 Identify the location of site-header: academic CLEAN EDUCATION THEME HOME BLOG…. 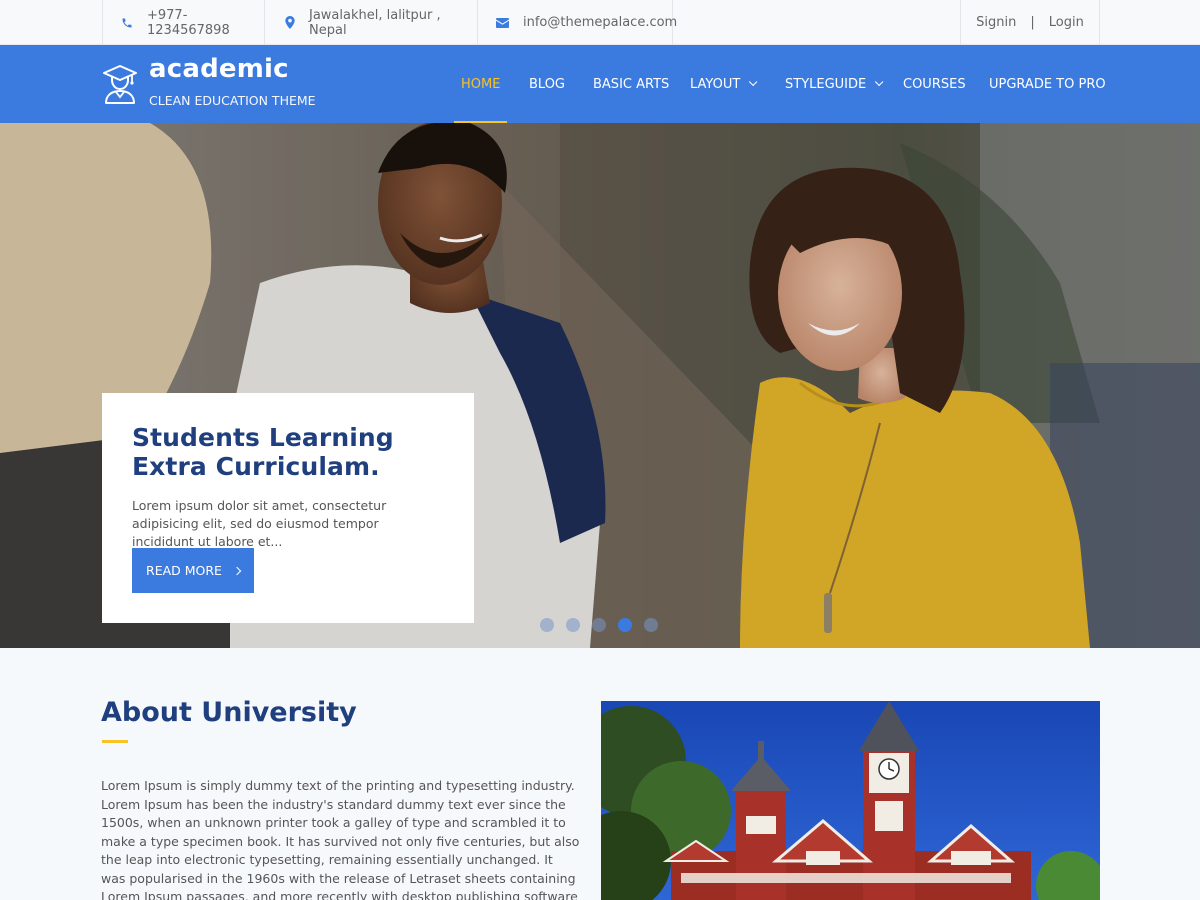
(600, 84).